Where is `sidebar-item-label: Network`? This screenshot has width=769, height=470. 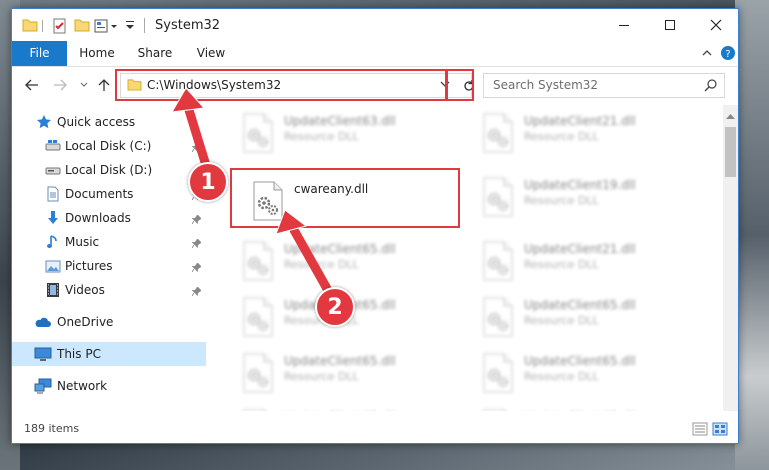
sidebar-item-label: Network is located at coordinates (82, 386).